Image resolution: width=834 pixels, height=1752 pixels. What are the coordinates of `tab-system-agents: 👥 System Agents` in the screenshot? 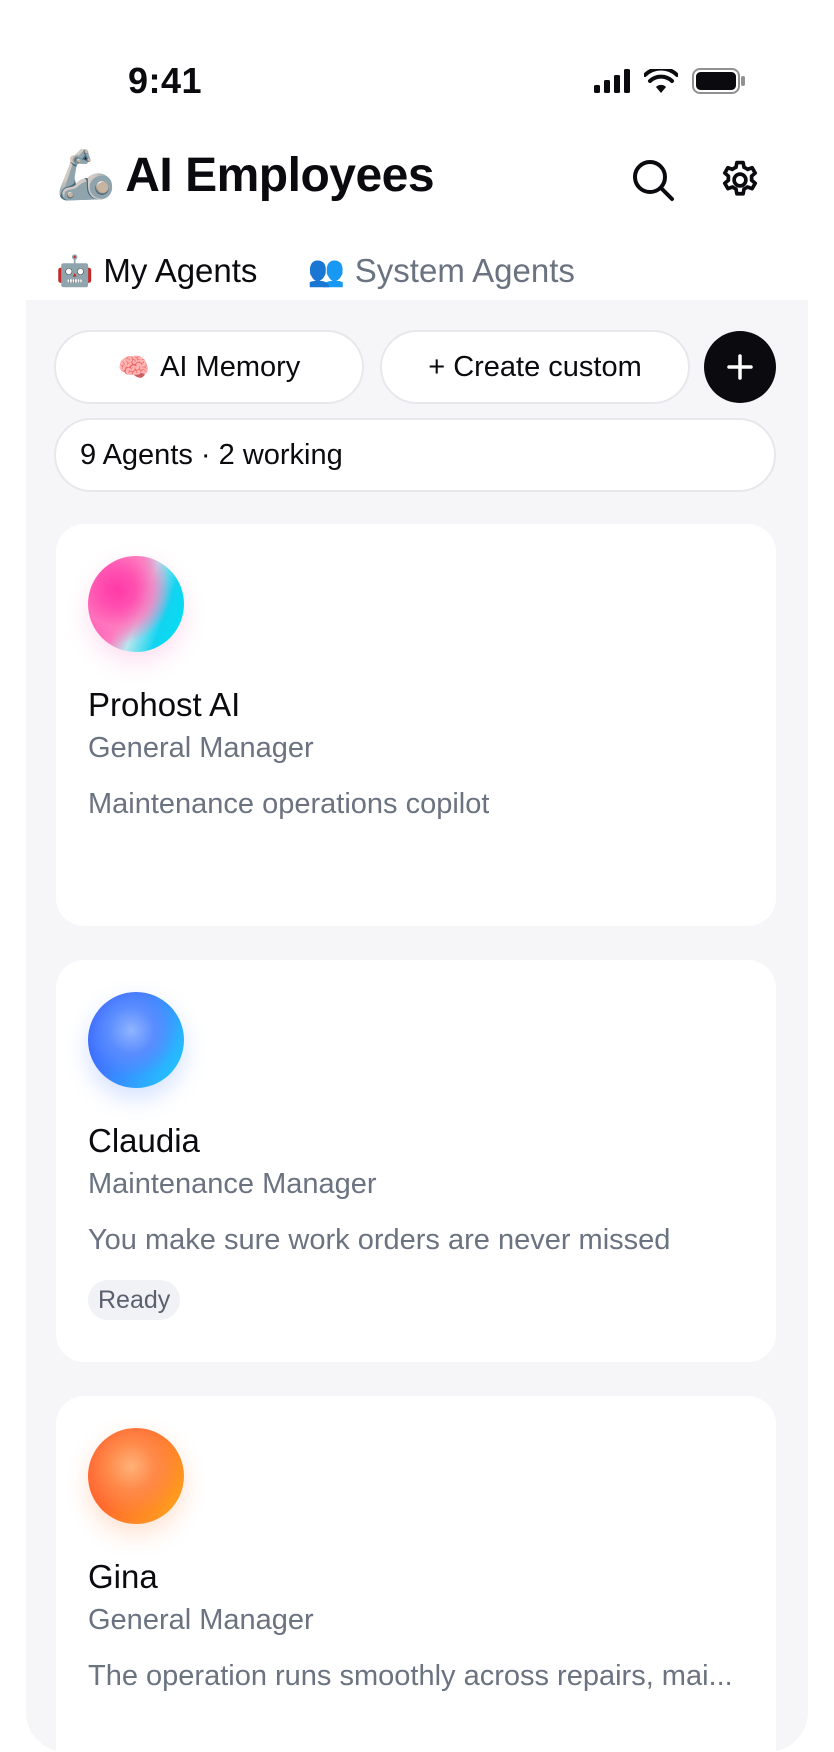 It's located at (441, 271).